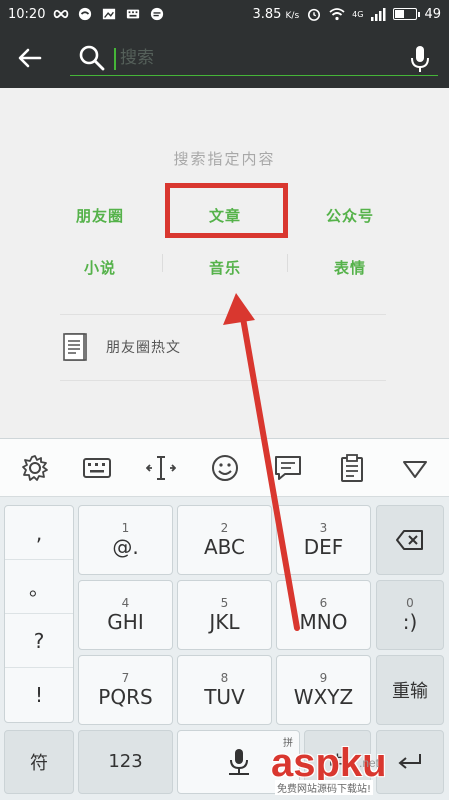 The height and width of the screenshot is (800, 449). I want to click on punct-period-key: 。, so click(39, 587).